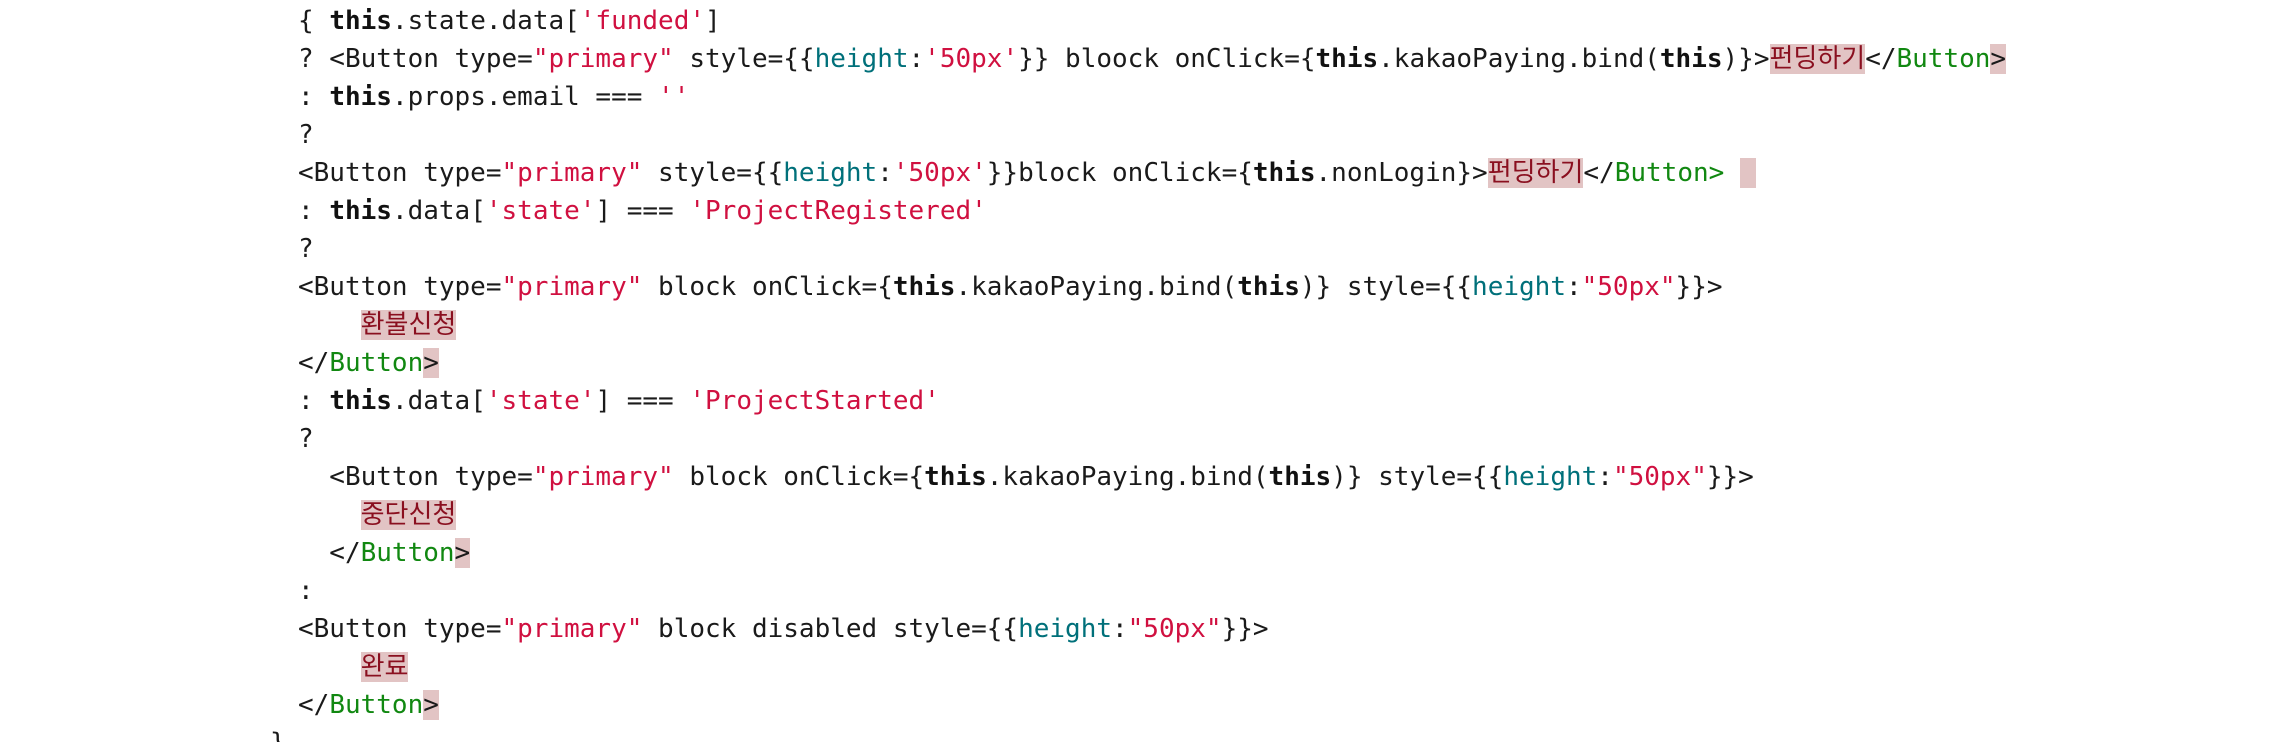 The width and height of the screenshot is (2288, 742). I want to click on code-line: }, so click(278, 733).